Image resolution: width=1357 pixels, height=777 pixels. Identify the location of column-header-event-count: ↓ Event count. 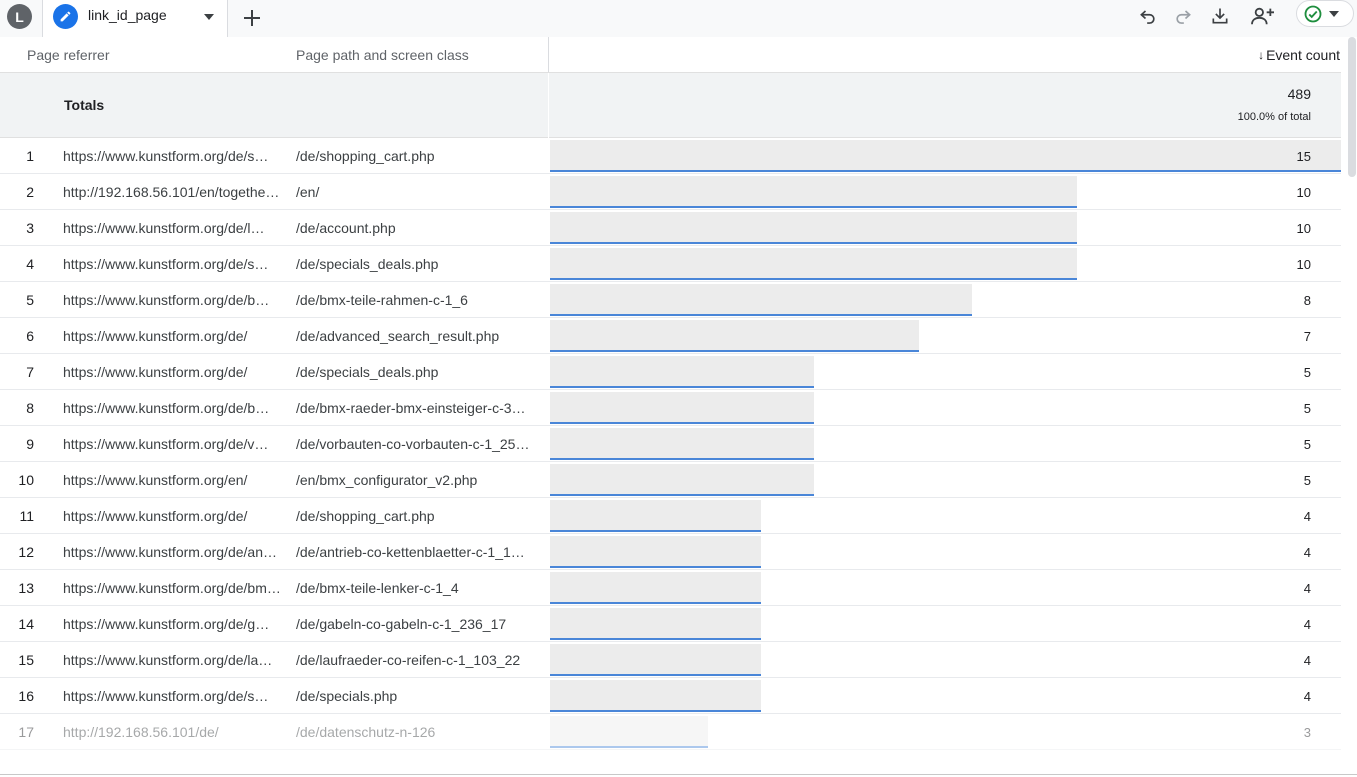
(1299, 55).